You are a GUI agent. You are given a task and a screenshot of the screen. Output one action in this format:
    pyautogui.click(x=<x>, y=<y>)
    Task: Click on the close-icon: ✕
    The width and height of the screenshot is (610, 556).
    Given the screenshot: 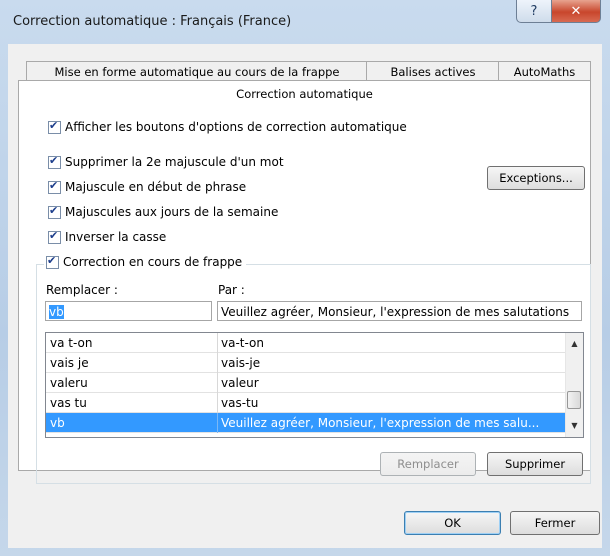 What is the action you would take?
    pyautogui.click(x=576, y=11)
    